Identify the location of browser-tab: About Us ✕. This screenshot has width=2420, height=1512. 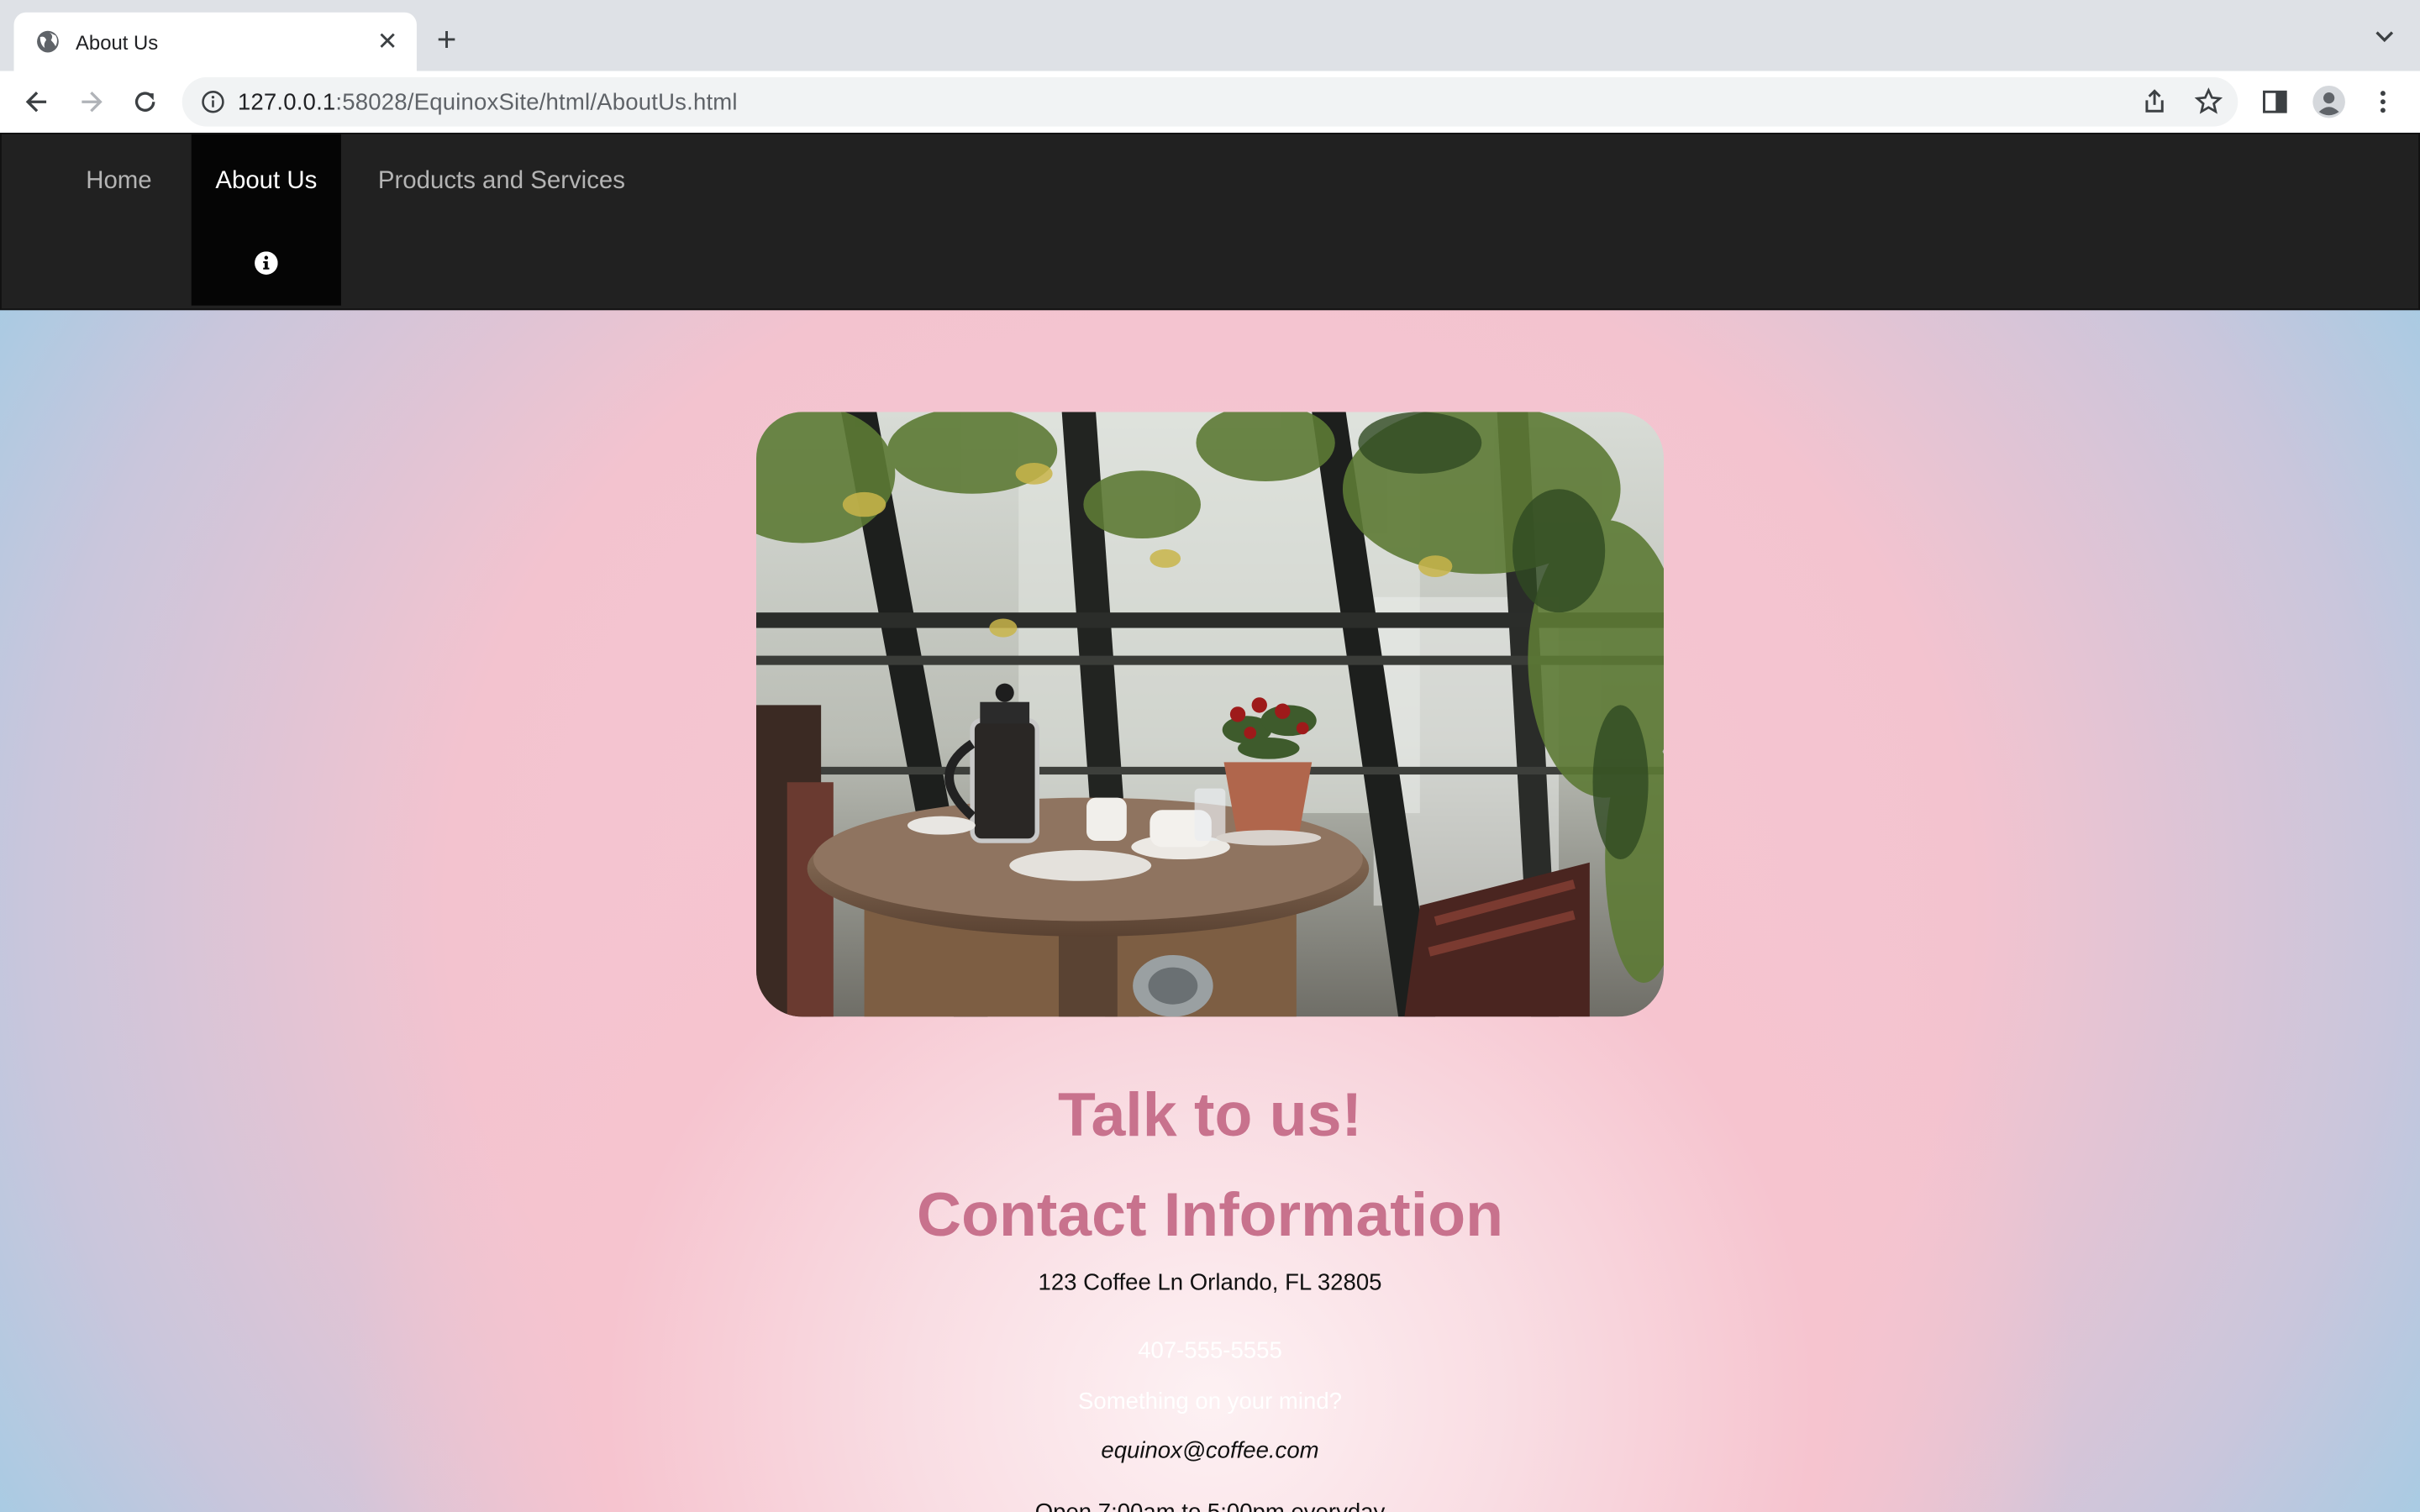
(215, 41).